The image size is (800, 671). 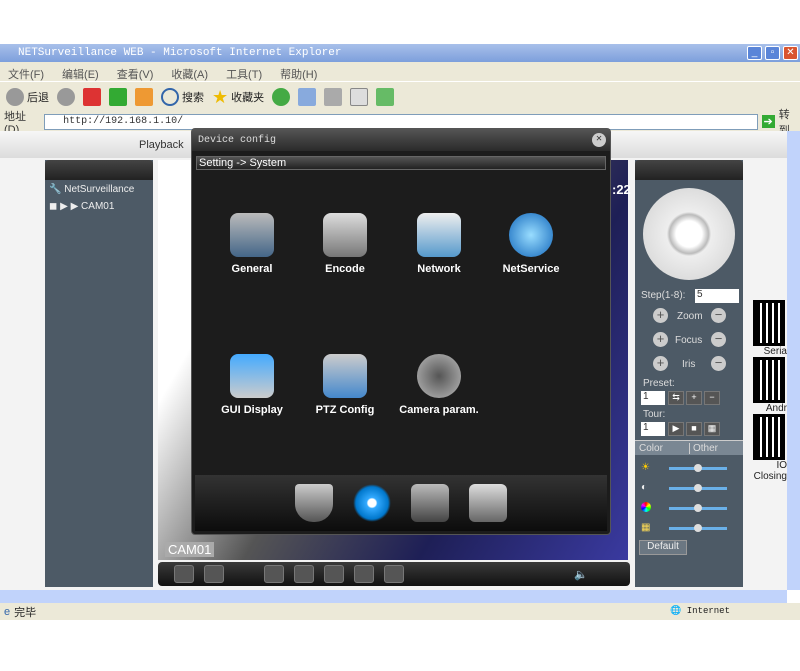 I want to click on menu-edit: 编辑(E), so click(x=80, y=73).